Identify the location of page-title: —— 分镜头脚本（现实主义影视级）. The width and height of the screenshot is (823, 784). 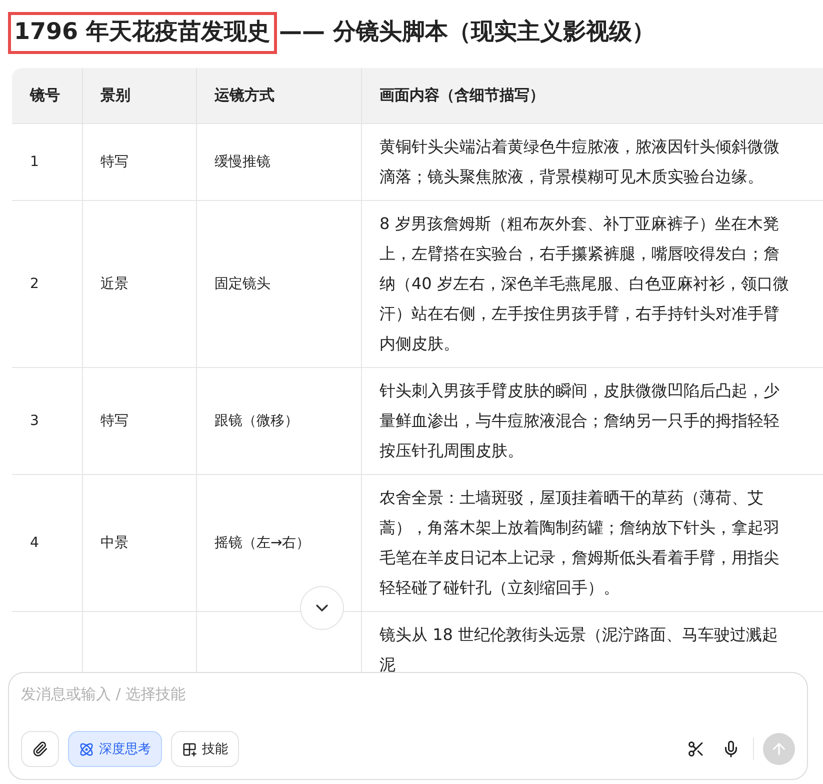
(467, 32).